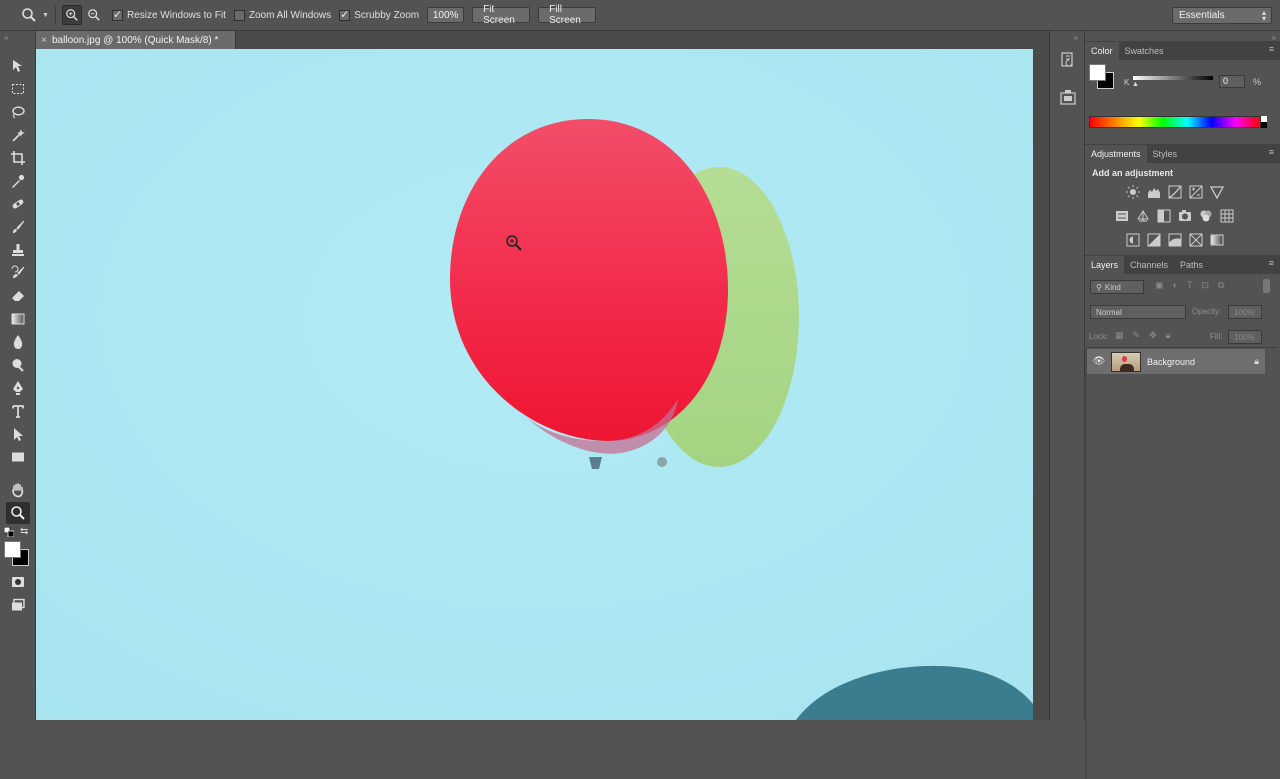 This screenshot has width=1280, height=779. What do you see at coordinates (1153, 335) in the screenshot?
I see `lock-position-icon: ✥` at bounding box center [1153, 335].